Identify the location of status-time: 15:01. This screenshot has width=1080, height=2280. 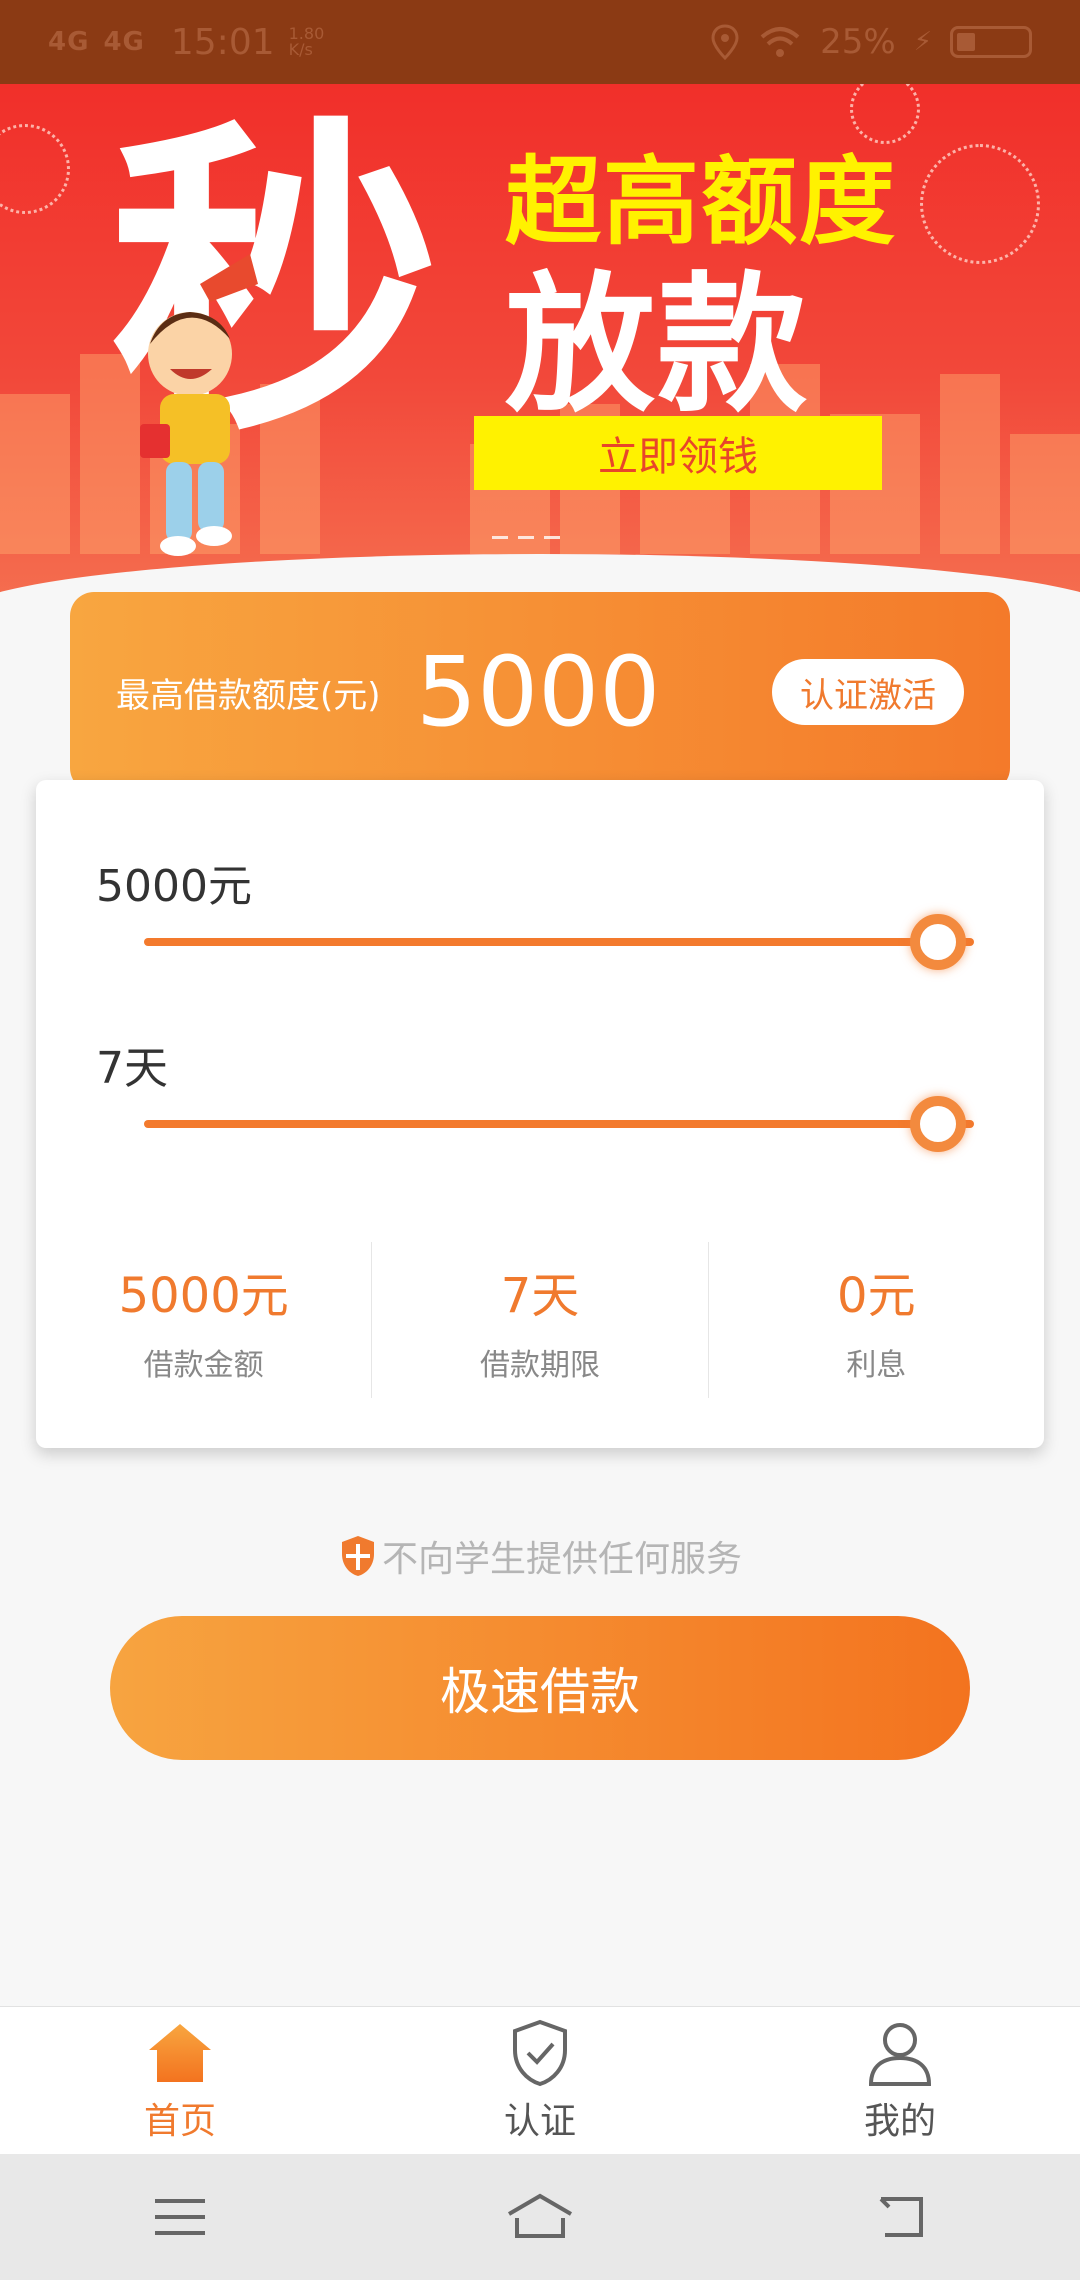
(222, 42).